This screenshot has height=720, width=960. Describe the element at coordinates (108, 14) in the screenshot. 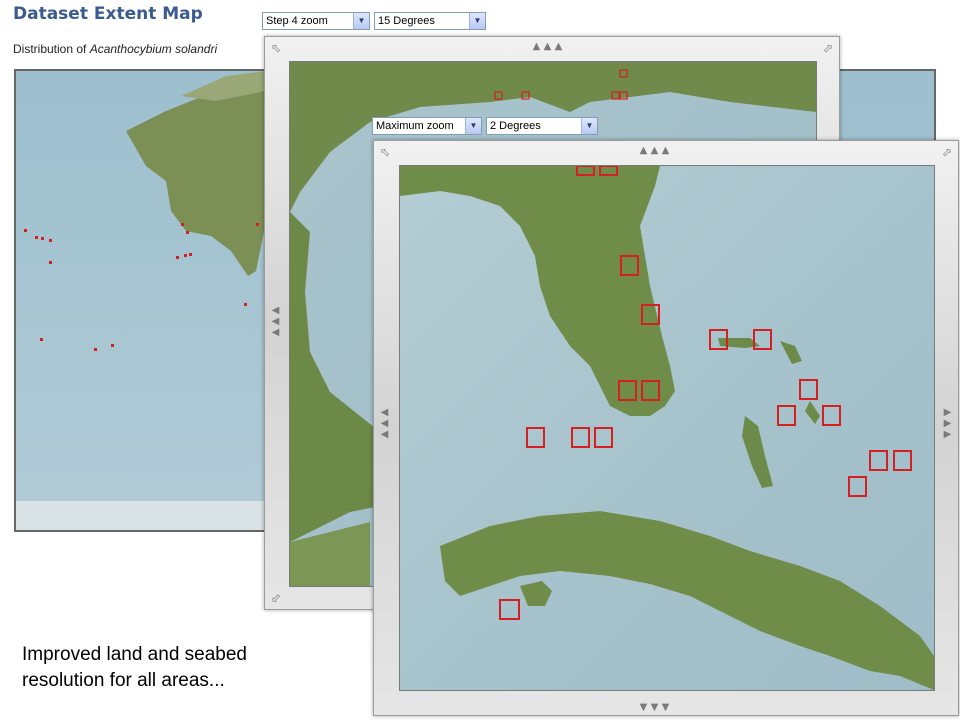

I see `page-title: Dataset Extent Map` at that location.